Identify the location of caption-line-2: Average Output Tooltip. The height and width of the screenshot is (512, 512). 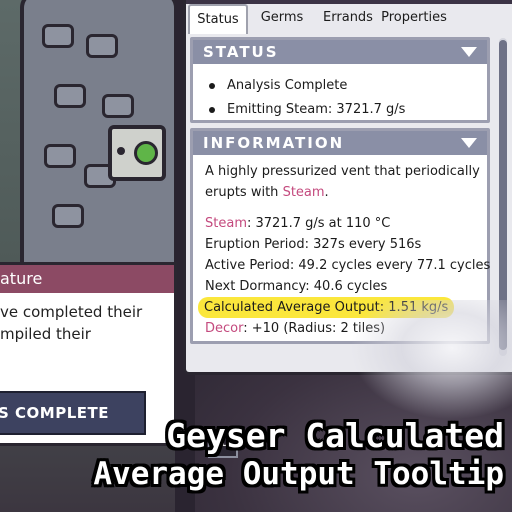
(298, 474).